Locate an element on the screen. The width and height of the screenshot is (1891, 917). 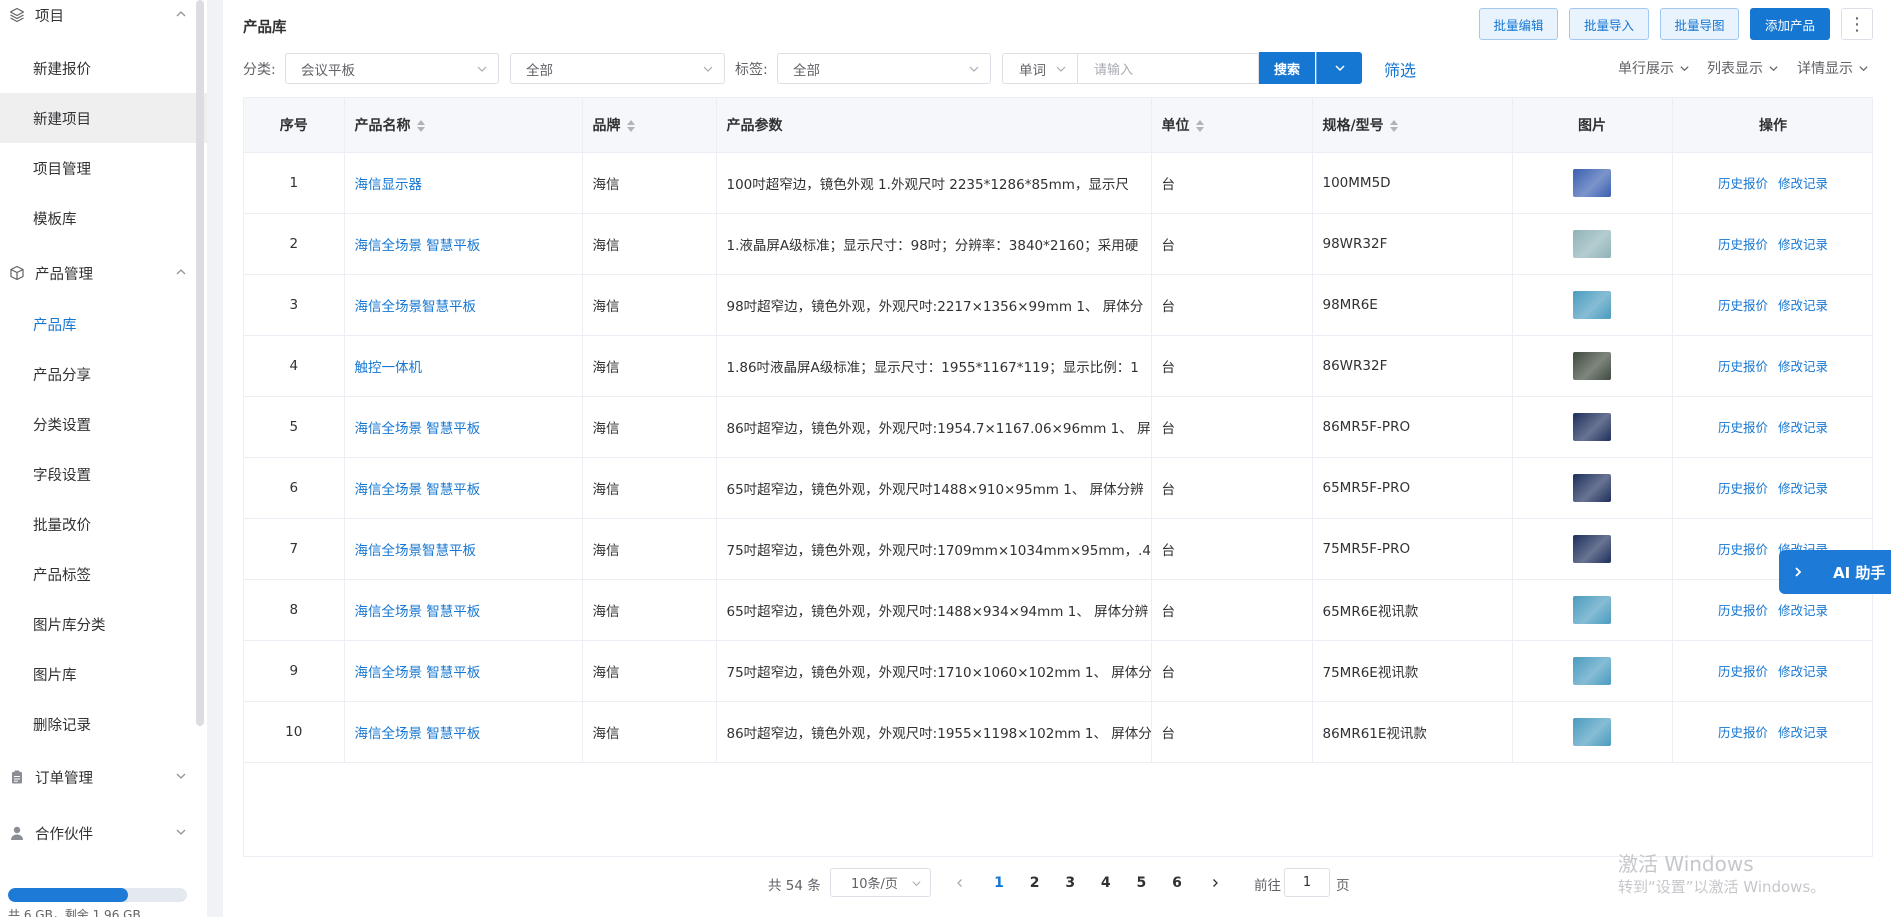
sidebar-item: 产品分享 is located at coordinates (103, 374).